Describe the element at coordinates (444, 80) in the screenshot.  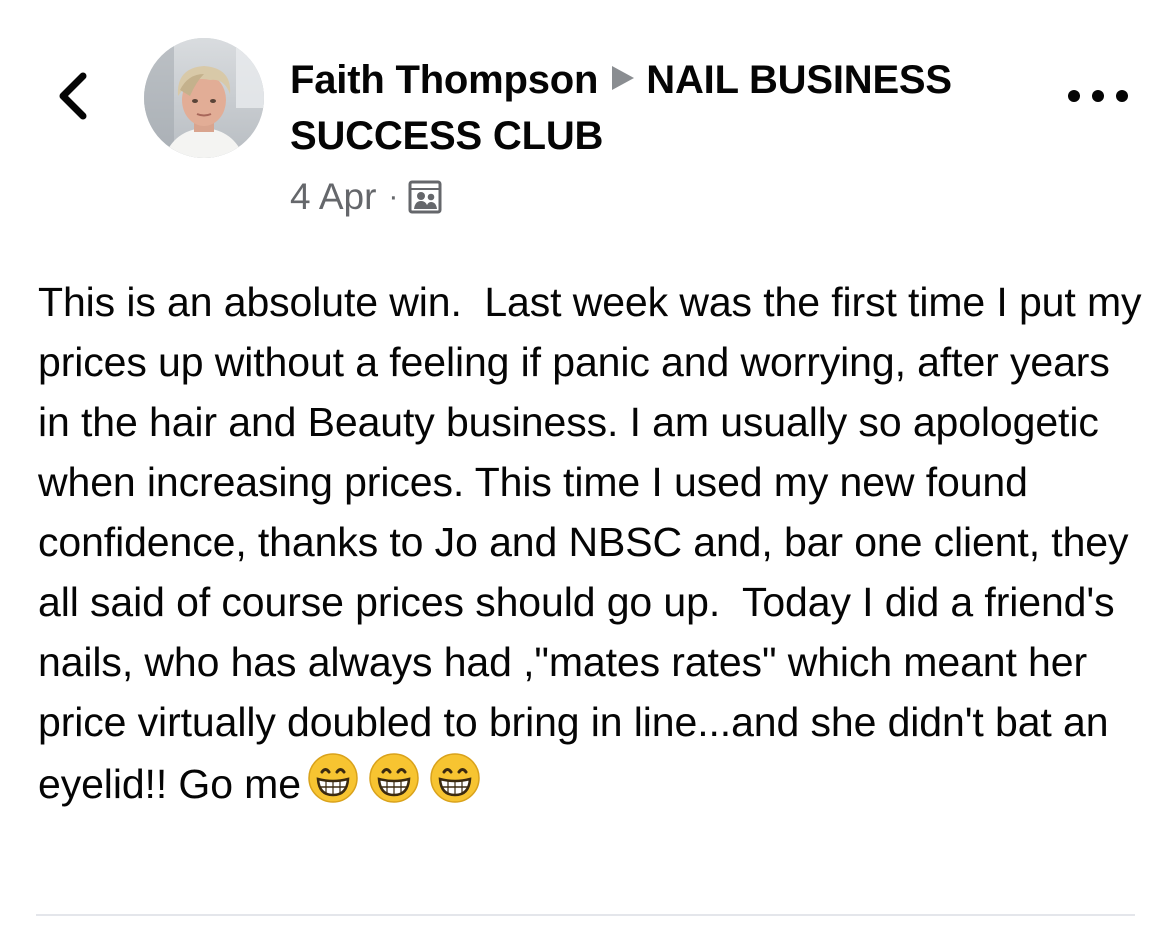
I see `author-name: Faith Thompson` at that location.